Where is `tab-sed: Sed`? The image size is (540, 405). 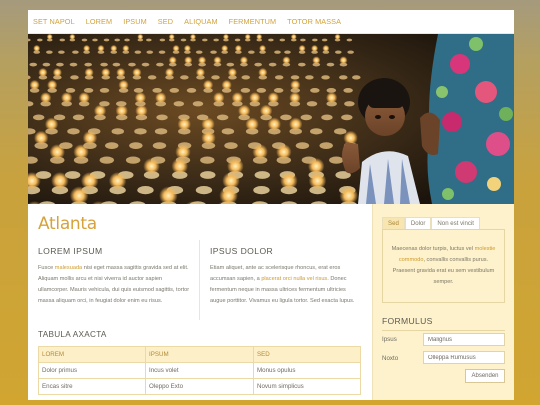 tab-sed: Sed is located at coordinates (393, 223).